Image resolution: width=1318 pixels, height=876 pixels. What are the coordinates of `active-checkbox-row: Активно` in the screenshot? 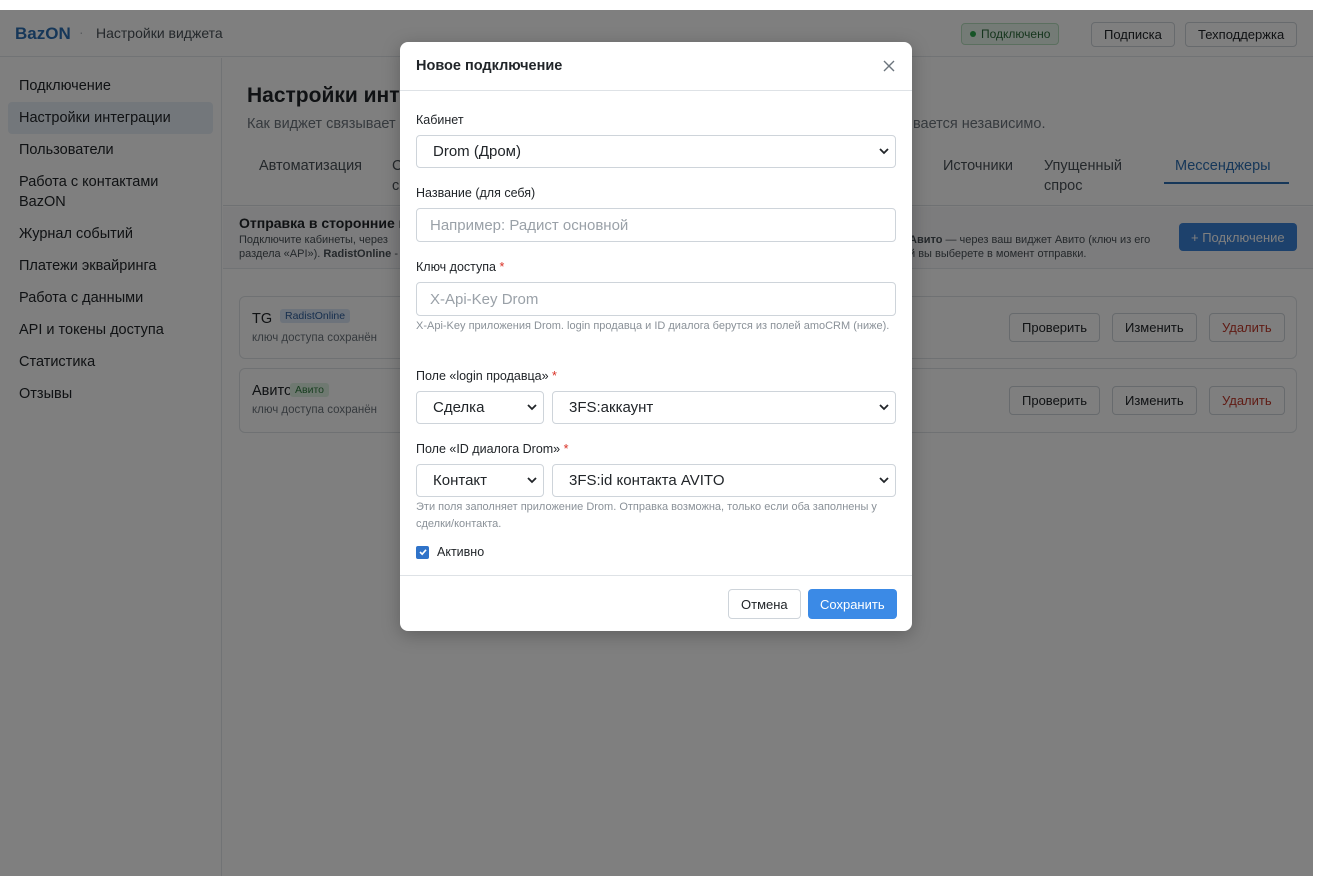 It's located at (450, 552).